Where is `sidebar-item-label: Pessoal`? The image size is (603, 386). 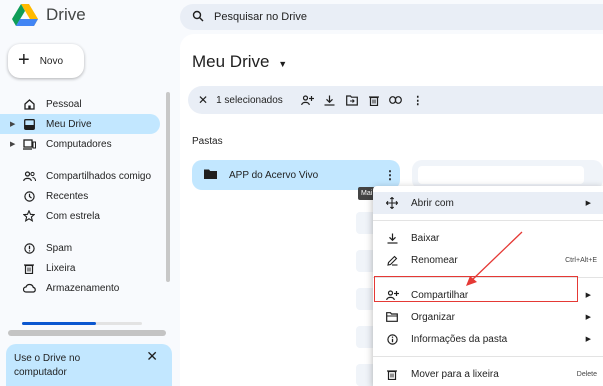 sidebar-item-label: Pessoal is located at coordinates (64, 104).